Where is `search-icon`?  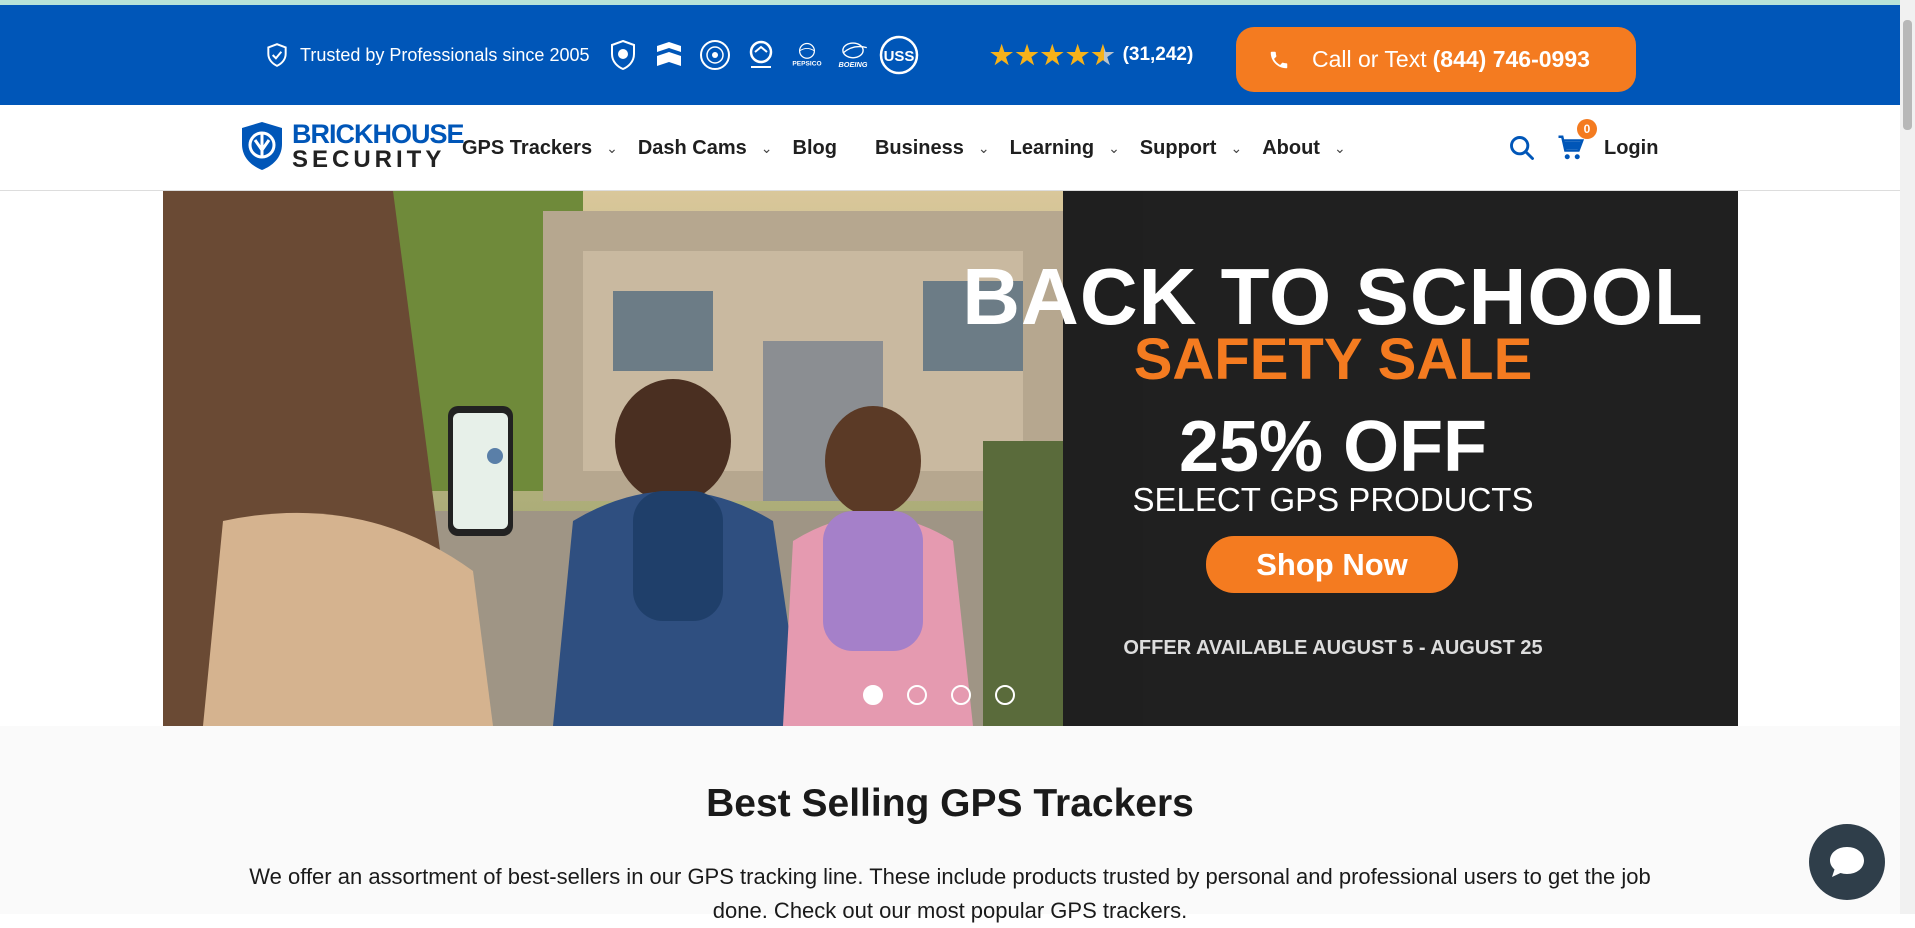
search-icon is located at coordinates (1522, 148).